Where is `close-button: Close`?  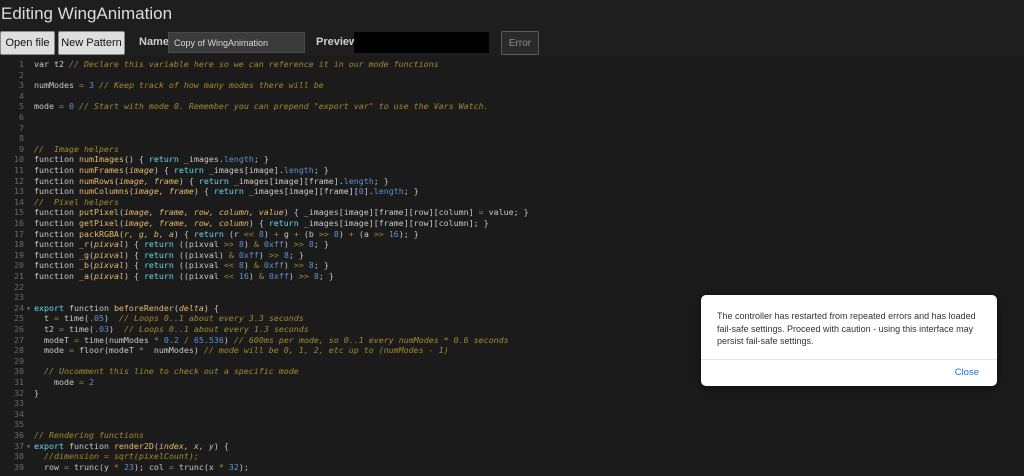
close-button: Close is located at coordinates (967, 372).